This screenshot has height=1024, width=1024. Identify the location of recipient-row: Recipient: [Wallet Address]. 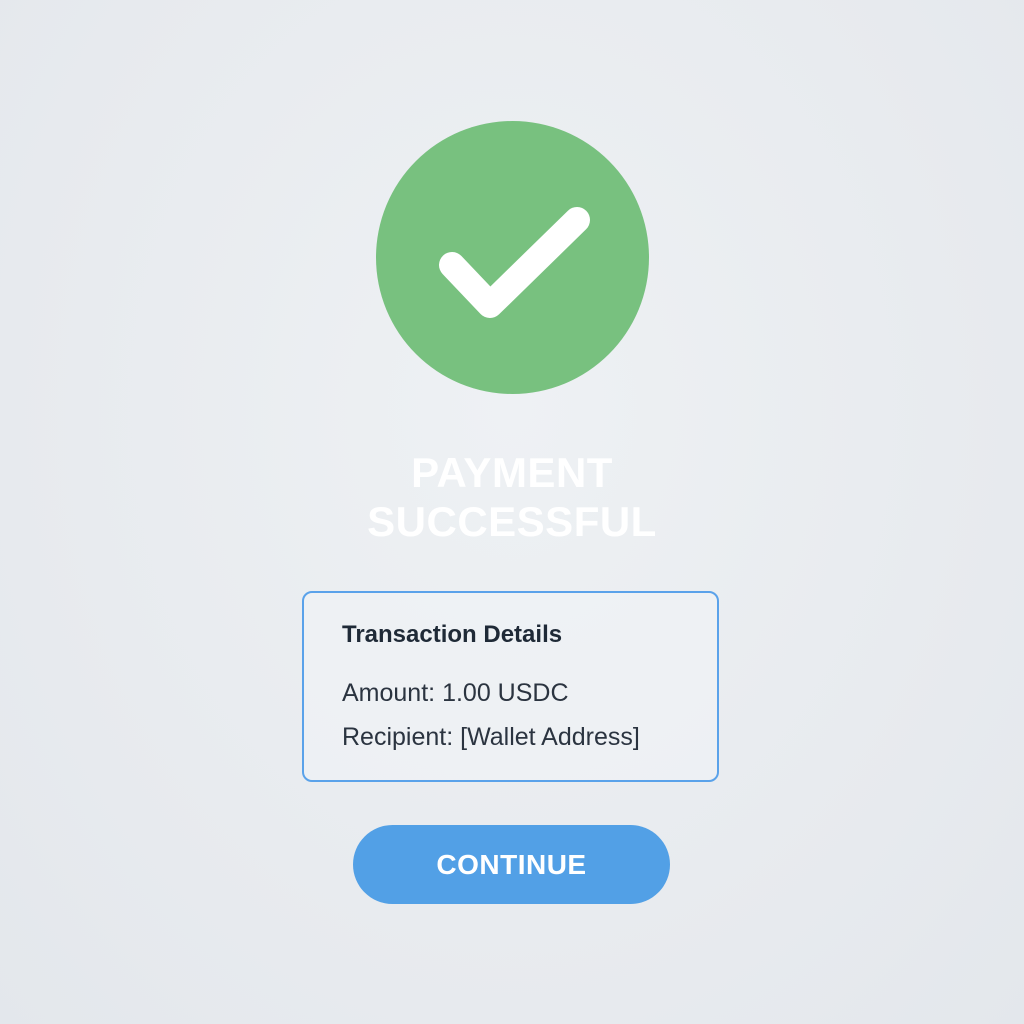
(491, 737).